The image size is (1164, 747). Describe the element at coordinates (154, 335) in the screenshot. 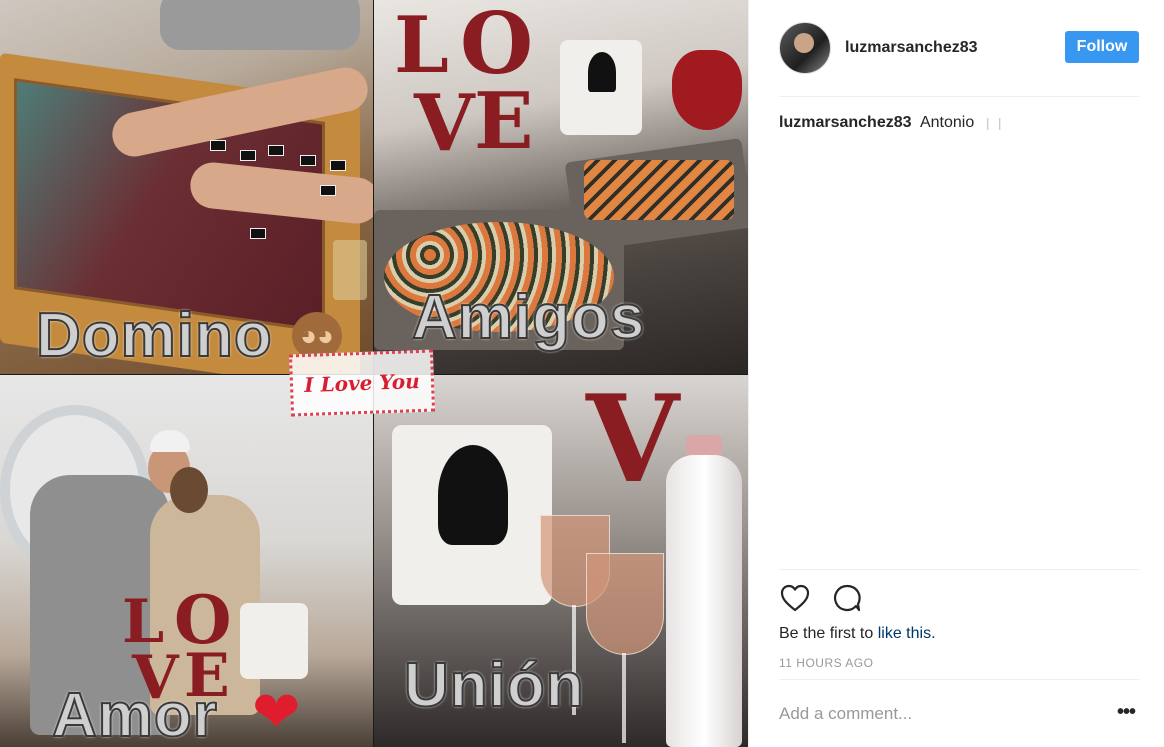

I see `caption-domino: Domino` at that location.